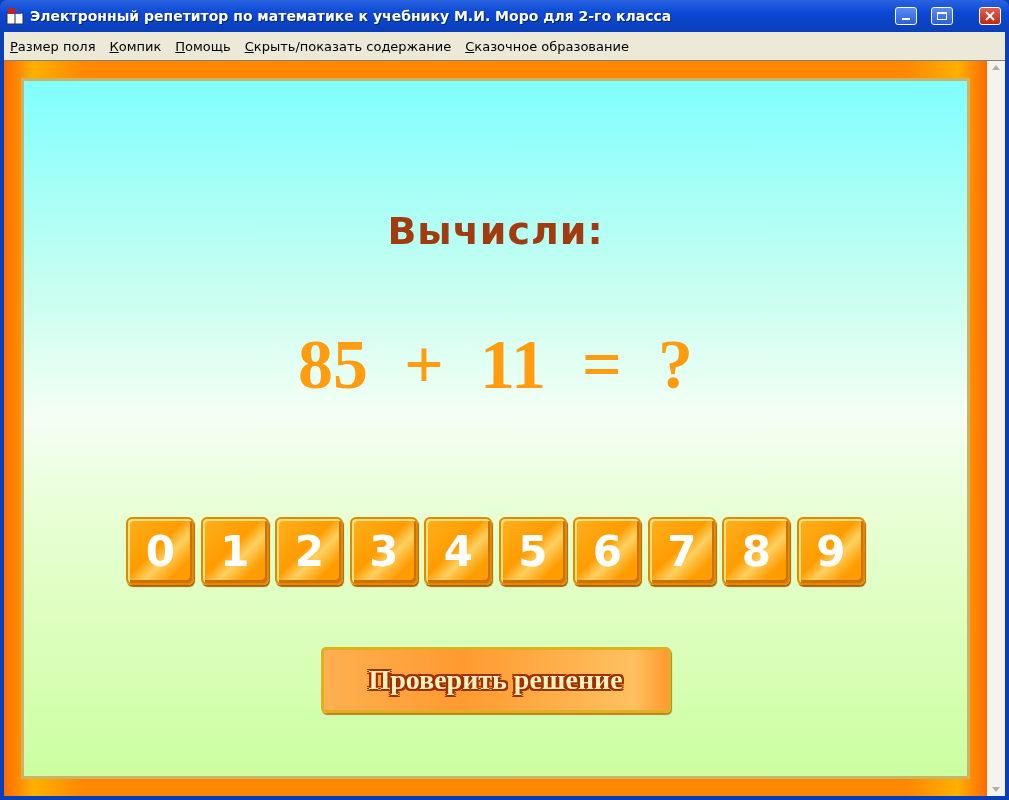 The height and width of the screenshot is (800, 1009). What do you see at coordinates (53, 46) in the screenshot?
I see `menu-item: Размер поля` at bounding box center [53, 46].